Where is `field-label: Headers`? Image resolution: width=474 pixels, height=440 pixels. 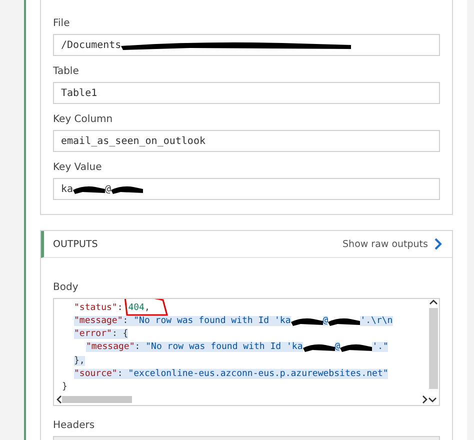
field-label: Headers is located at coordinates (74, 425).